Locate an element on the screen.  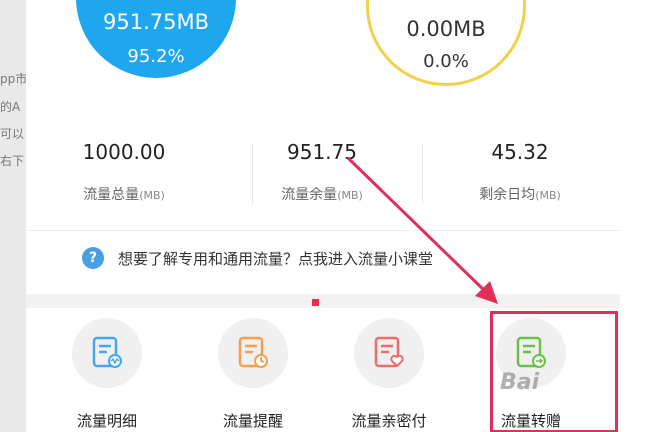
annotation-arrow is located at coordinates (422, 230).